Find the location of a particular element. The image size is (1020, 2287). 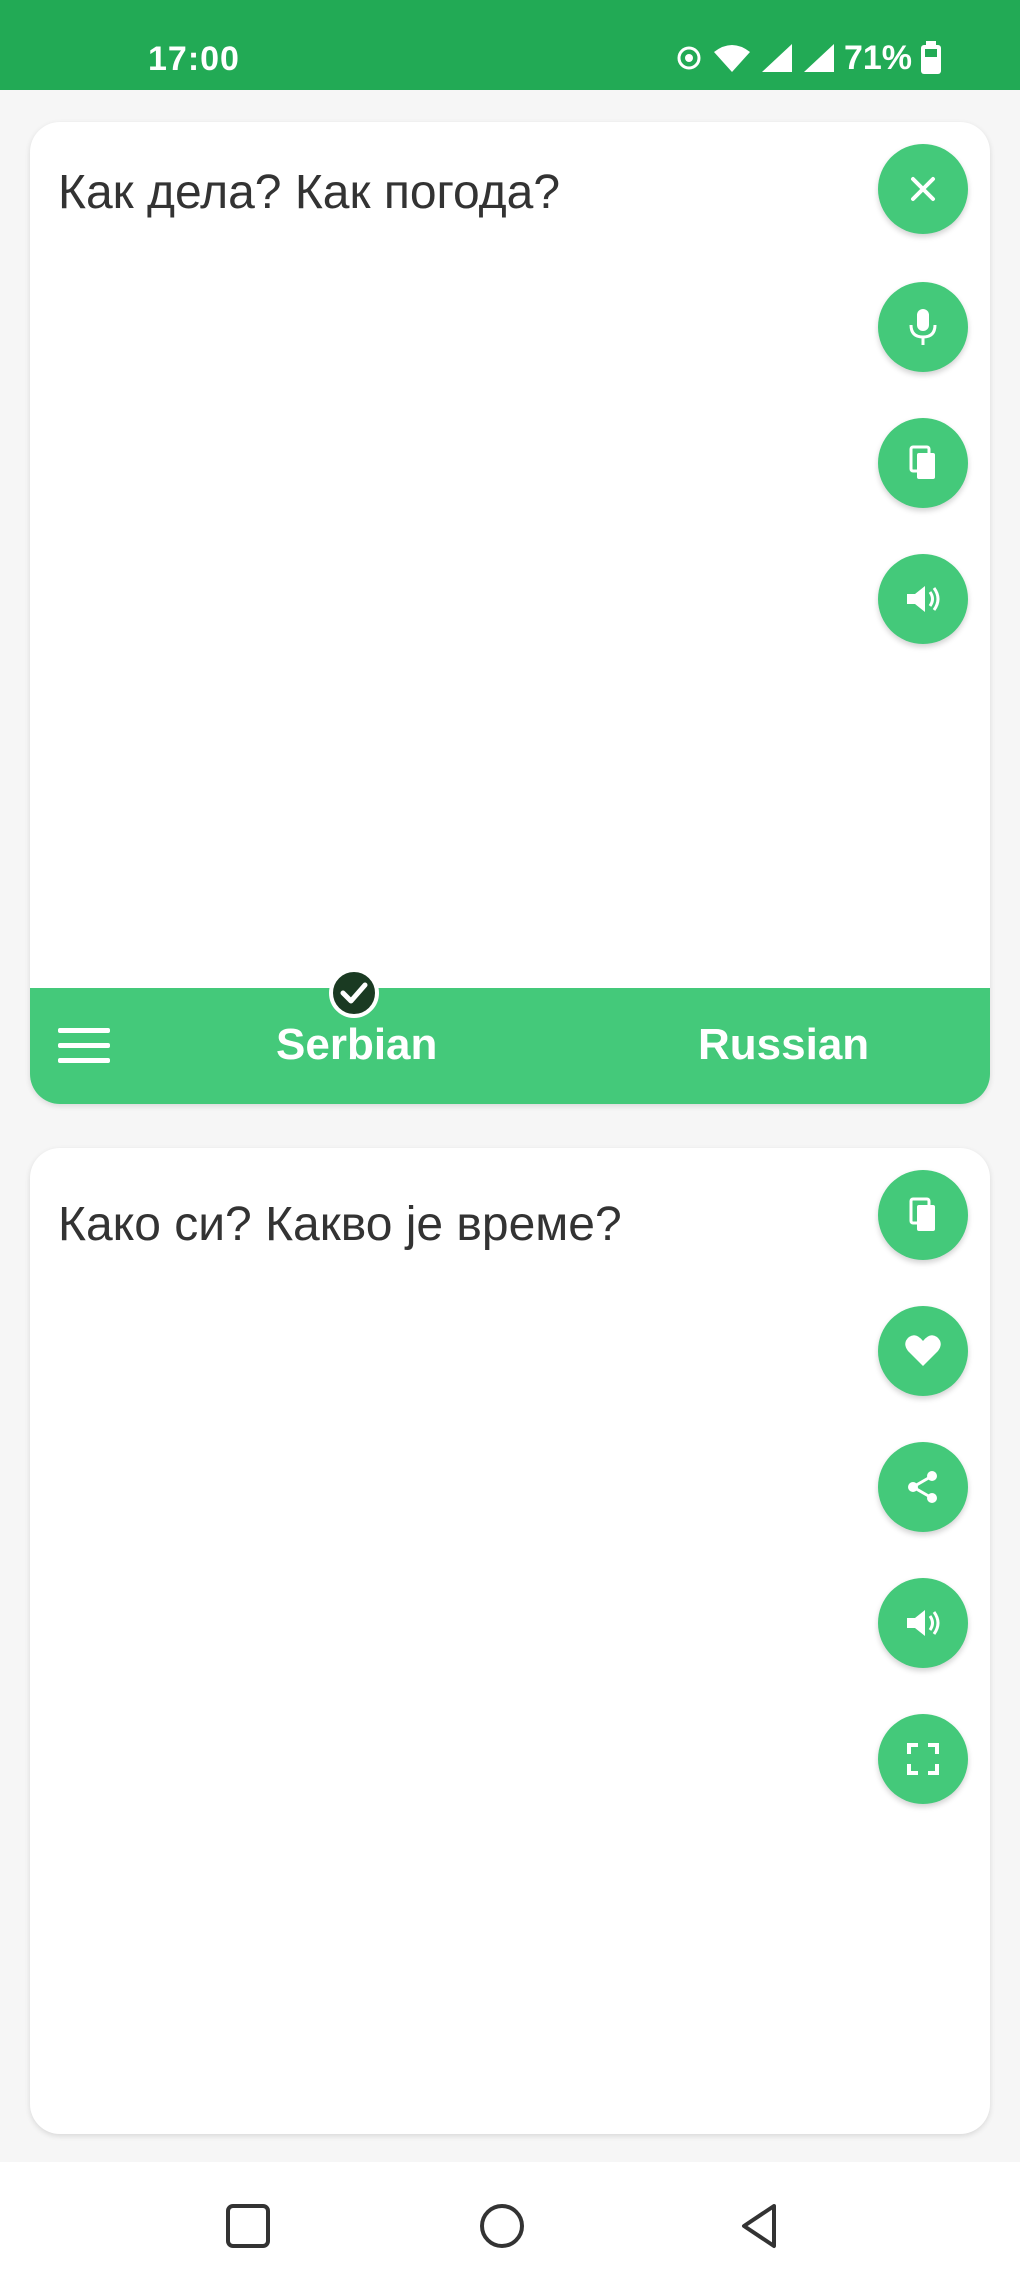

source-text-input: Как дела? Как погода? is located at coordinates (458, 193).